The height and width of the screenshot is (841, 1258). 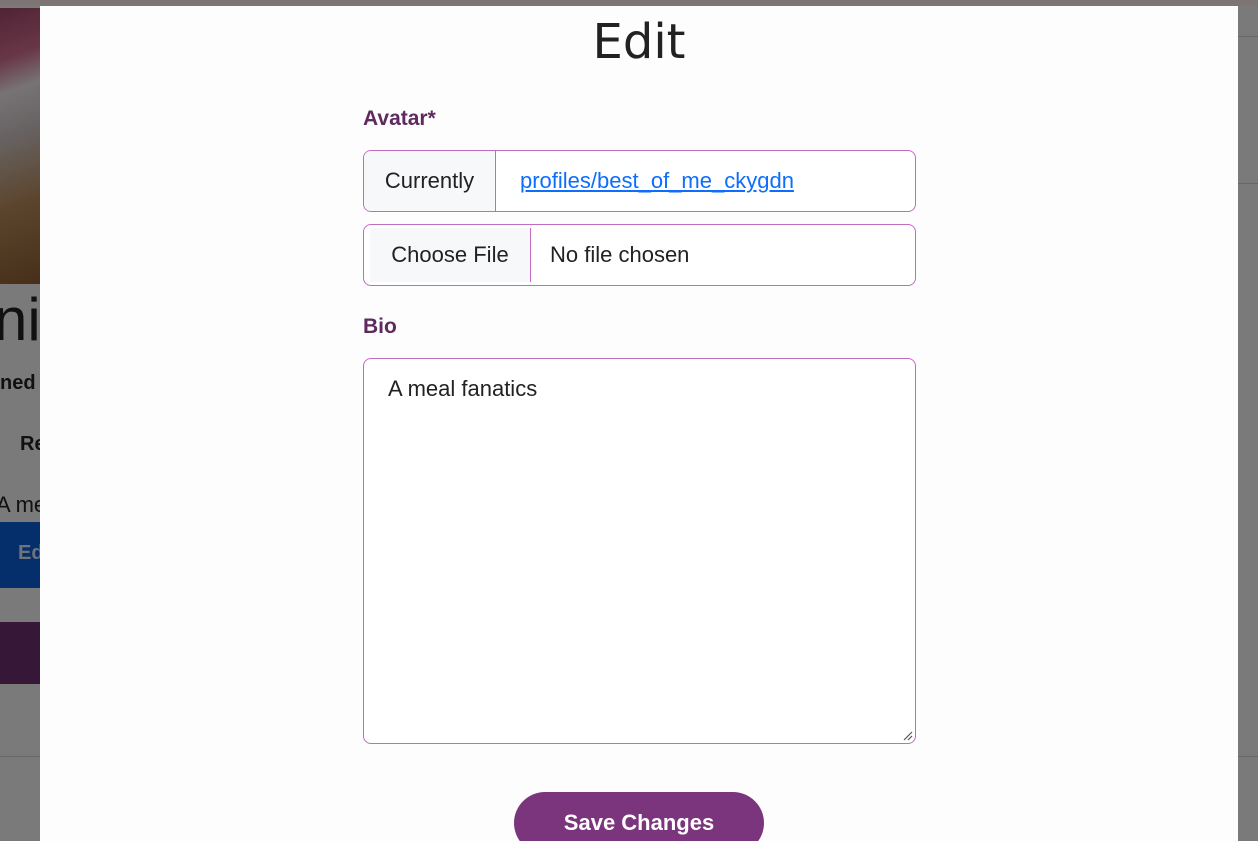 I want to click on file-status: No file chosen, so click(x=620, y=254).